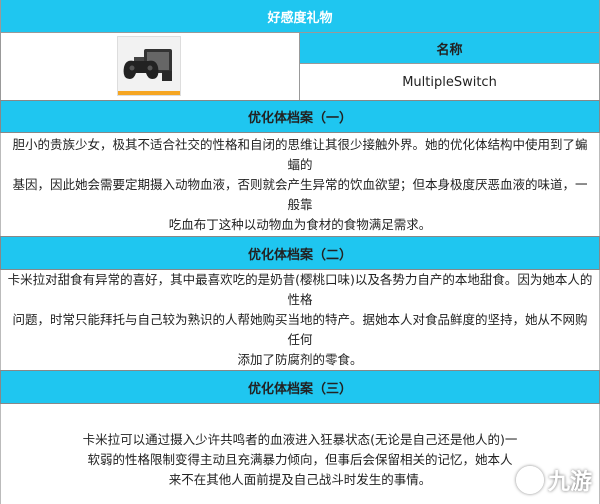 The width and height of the screenshot is (600, 504). I want to click on game-controller-icon, so click(149, 66).